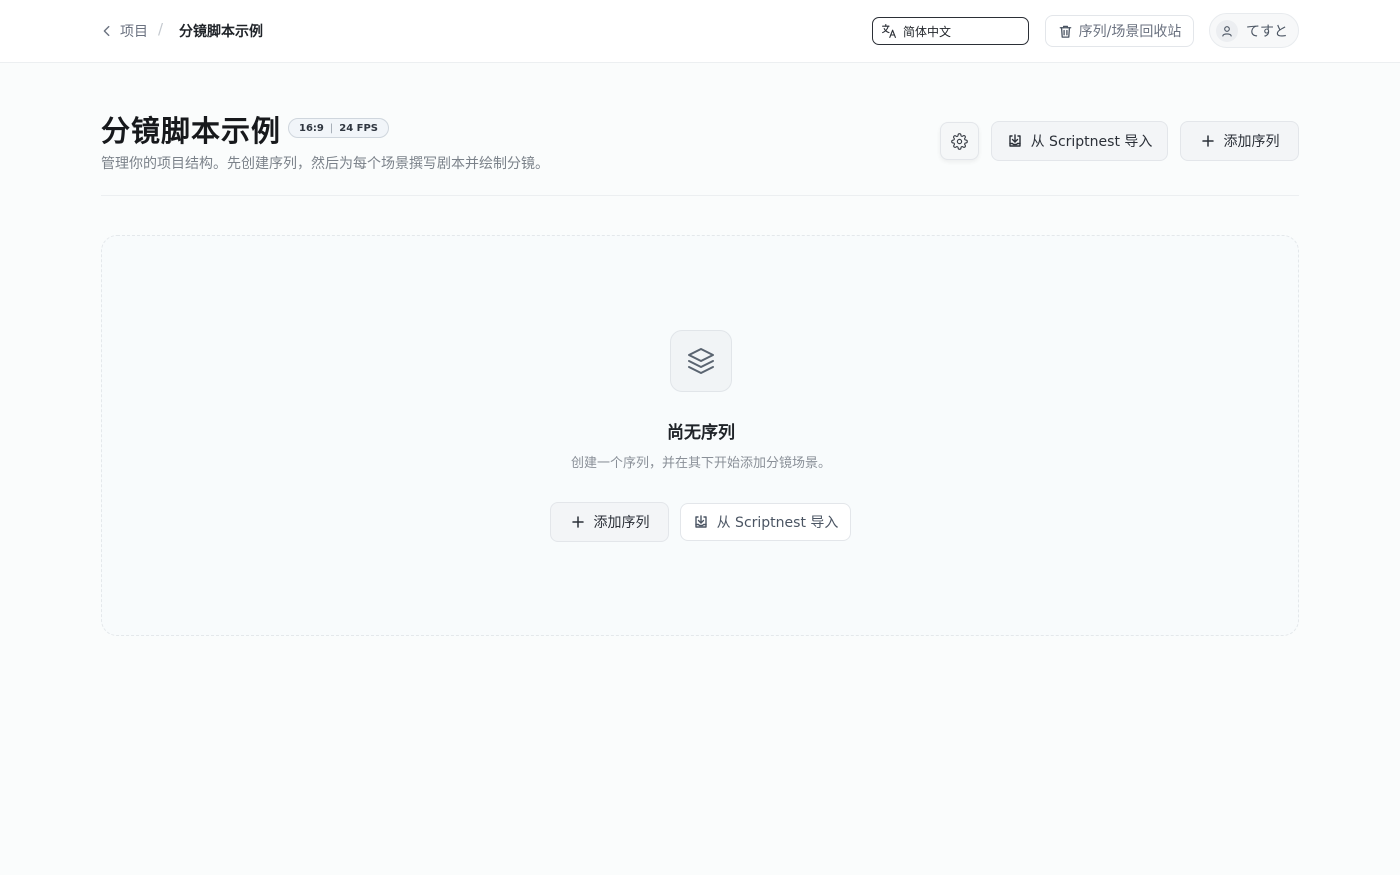  What do you see at coordinates (700, 195) in the screenshot?
I see `header-divider` at bounding box center [700, 195].